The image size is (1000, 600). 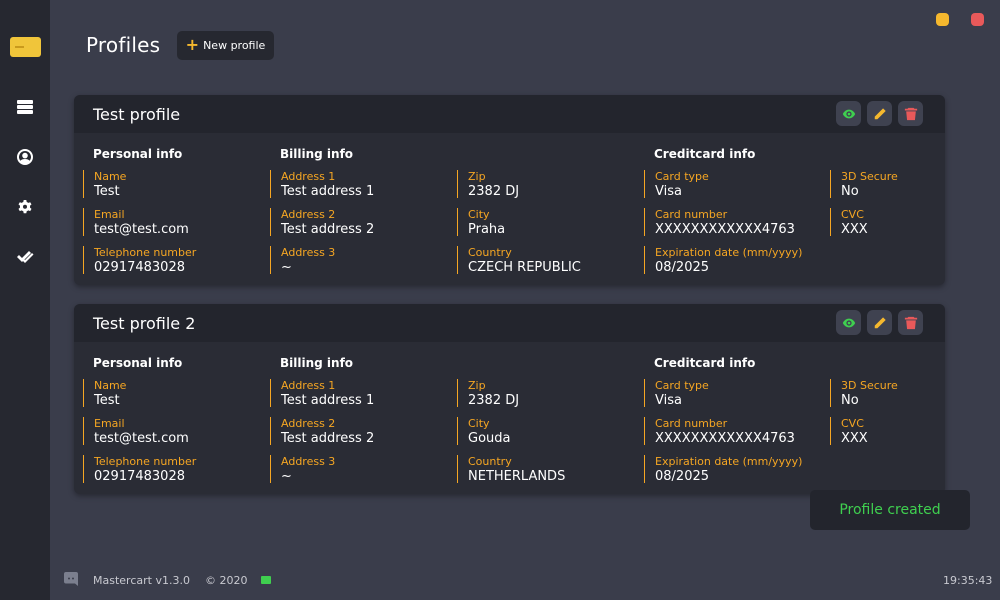 I want to click on sidebar, so click(x=25, y=300).